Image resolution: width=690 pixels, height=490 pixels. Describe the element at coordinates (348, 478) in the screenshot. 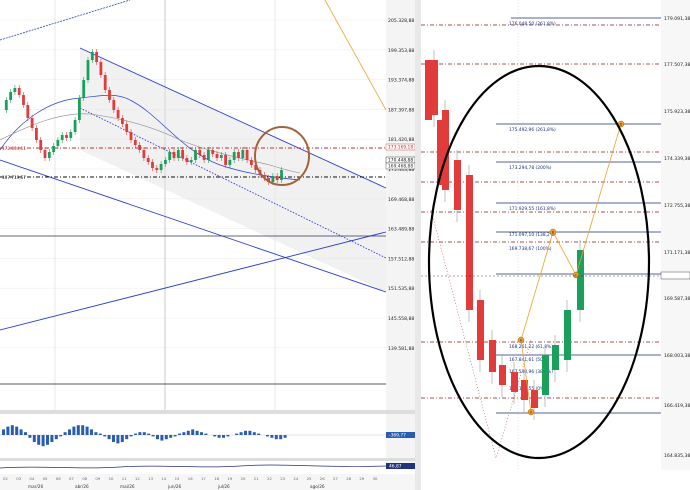

I see `left-x-day-tick: 28` at that location.